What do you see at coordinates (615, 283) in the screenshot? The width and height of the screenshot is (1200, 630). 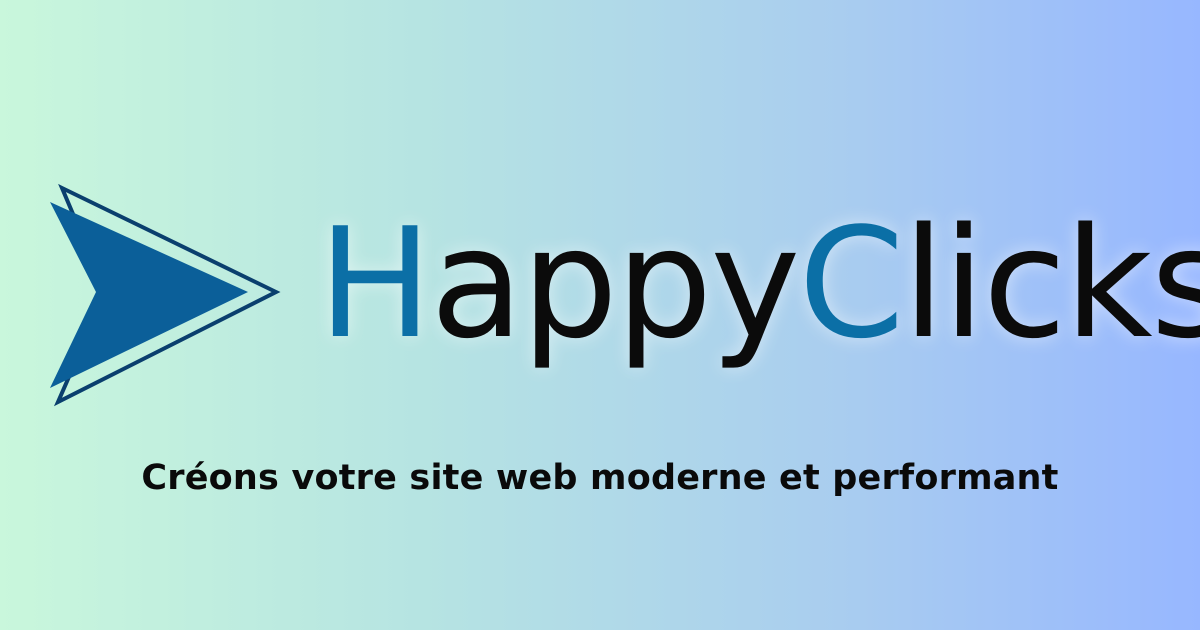 I see `brand-text-appy: appy` at bounding box center [615, 283].